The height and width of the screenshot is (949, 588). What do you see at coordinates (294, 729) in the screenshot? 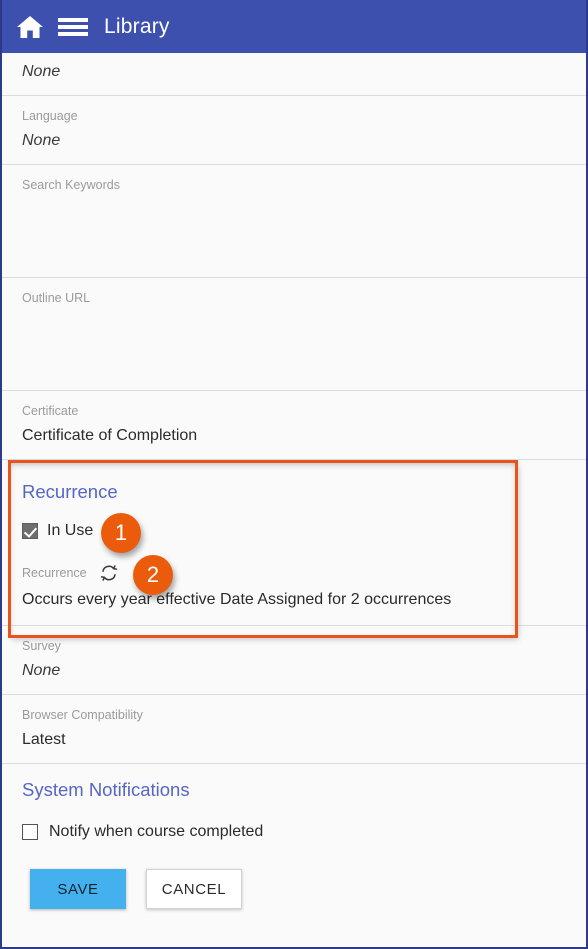
I see `form-field-browser-compatibility: Browser Compatibility Latest` at bounding box center [294, 729].